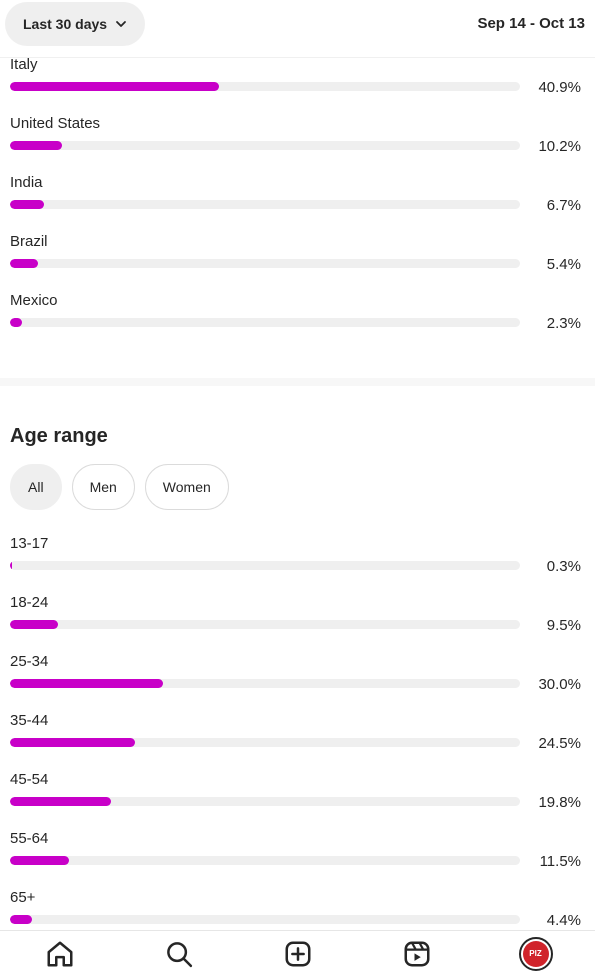  Describe the element at coordinates (297, 382) in the screenshot. I see `section-divider` at that location.